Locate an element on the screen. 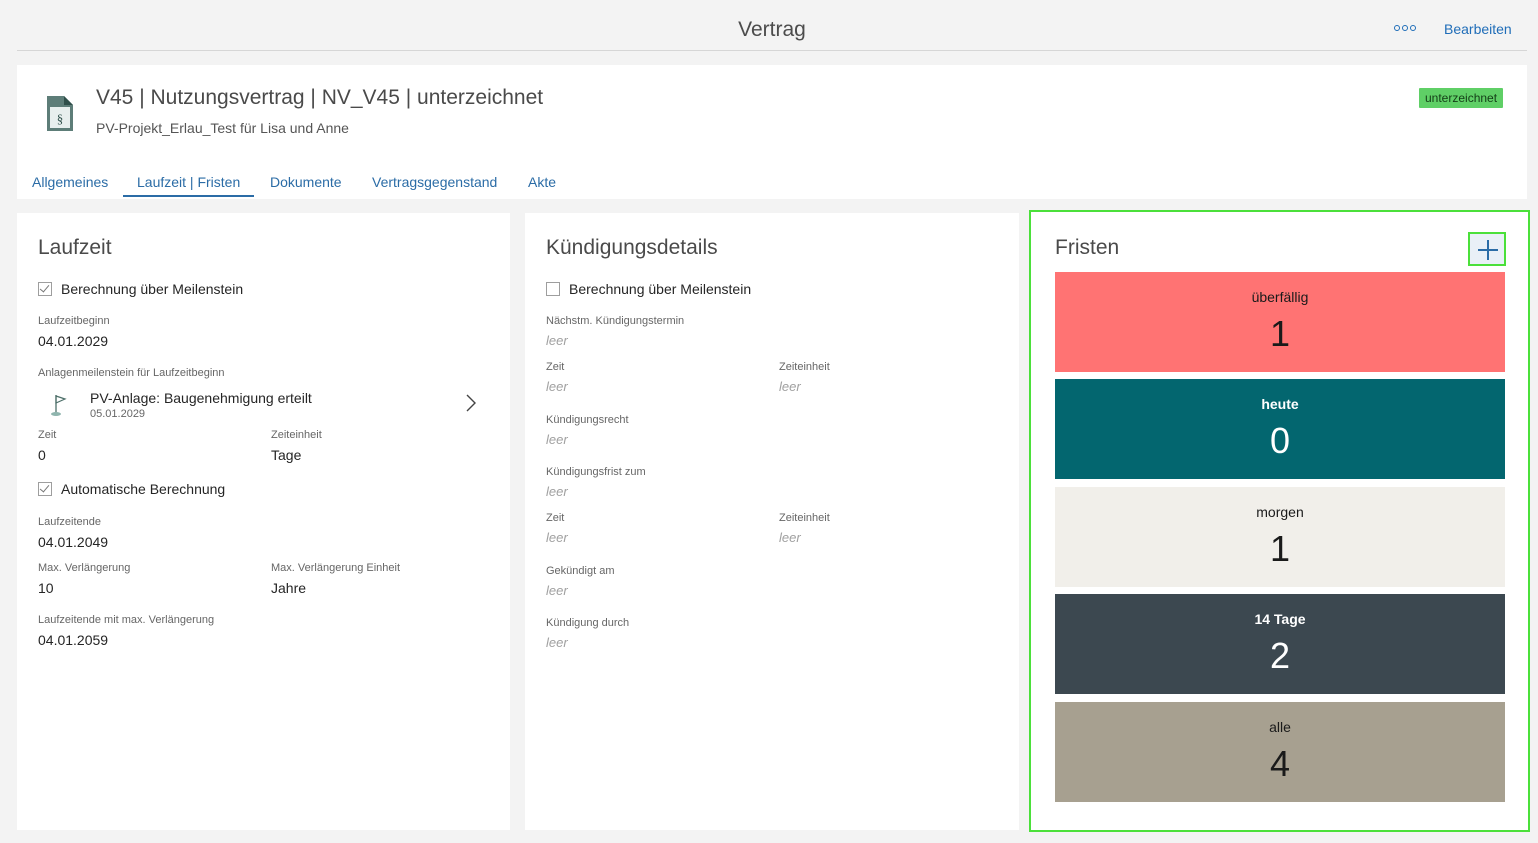  more-options-button is located at coordinates (1405, 28).